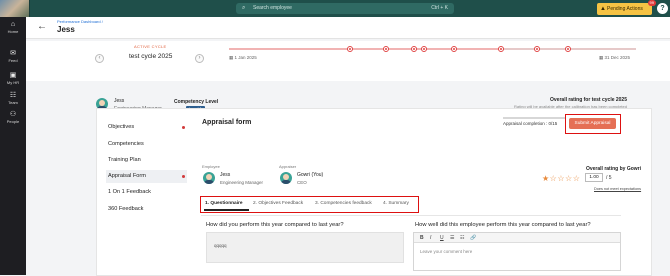 This screenshot has width=670, height=276. I want to click on tab-objectives-feedback: 2. Objectives Feedback, so click(278, 203).